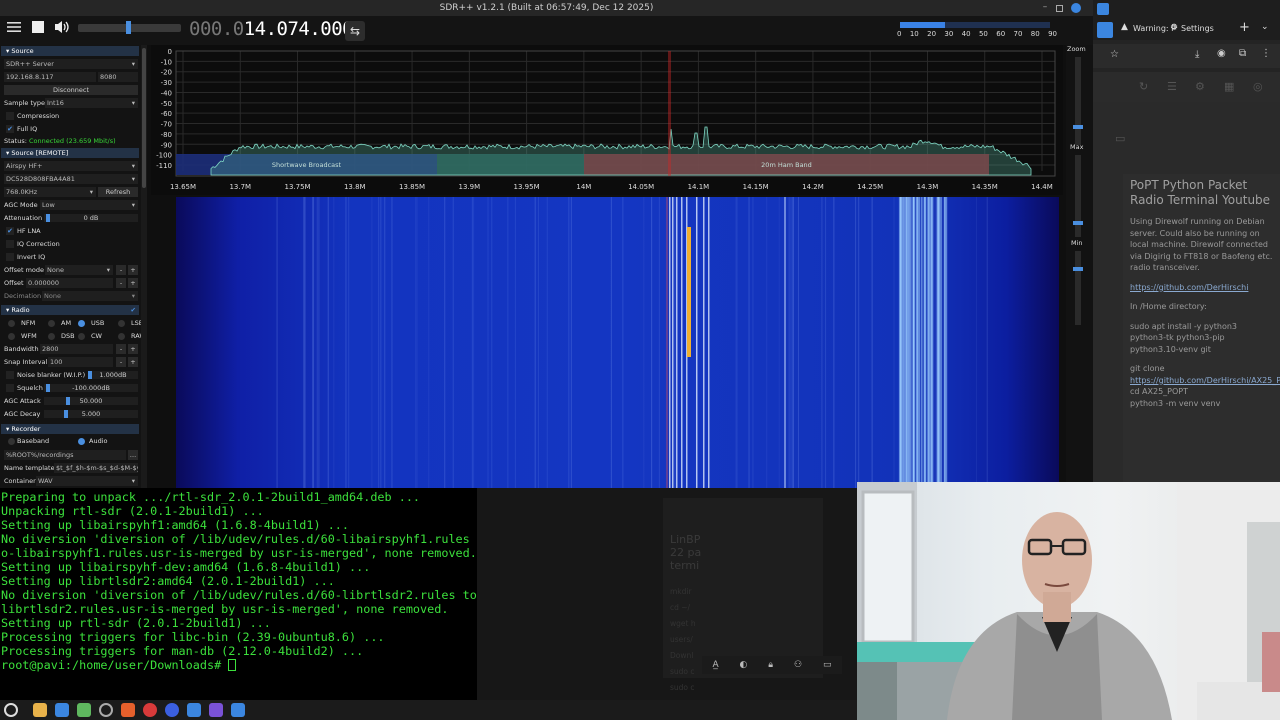 The height and width of the screenshot is (720, 1280). Describe the element at coordinates (79, 270) in the screenshot. I see `offset-mode-select: None ▾` at that location.